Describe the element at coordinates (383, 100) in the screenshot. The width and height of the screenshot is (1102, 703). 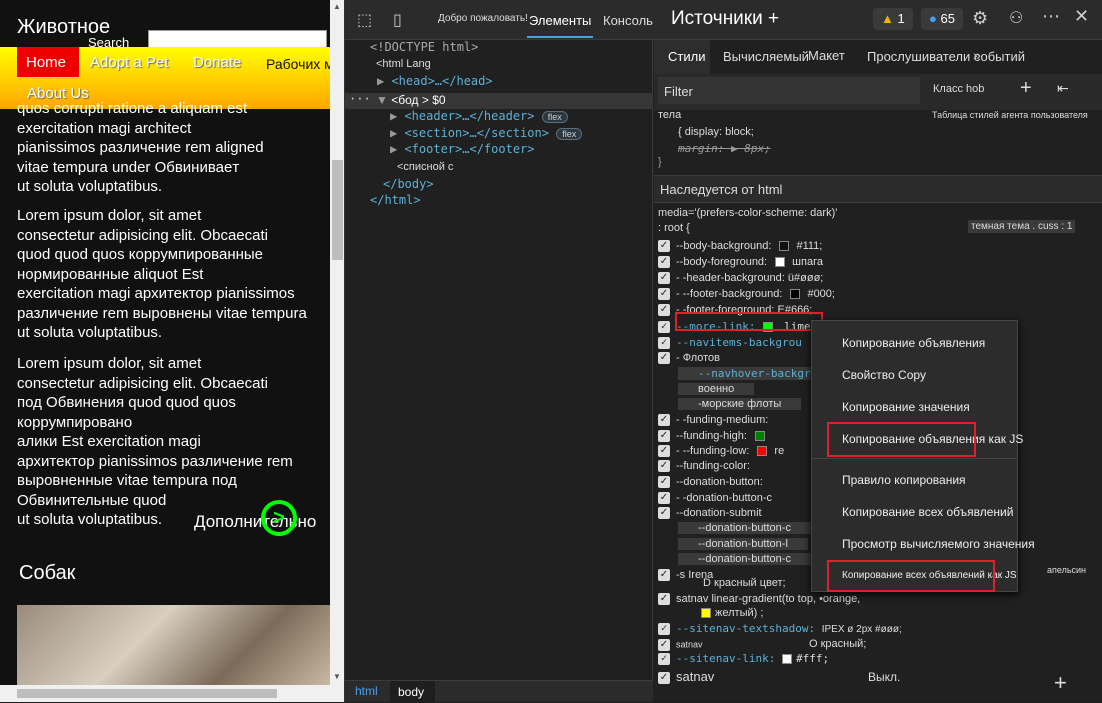
I see `collapse-icon: ▼` at that location.